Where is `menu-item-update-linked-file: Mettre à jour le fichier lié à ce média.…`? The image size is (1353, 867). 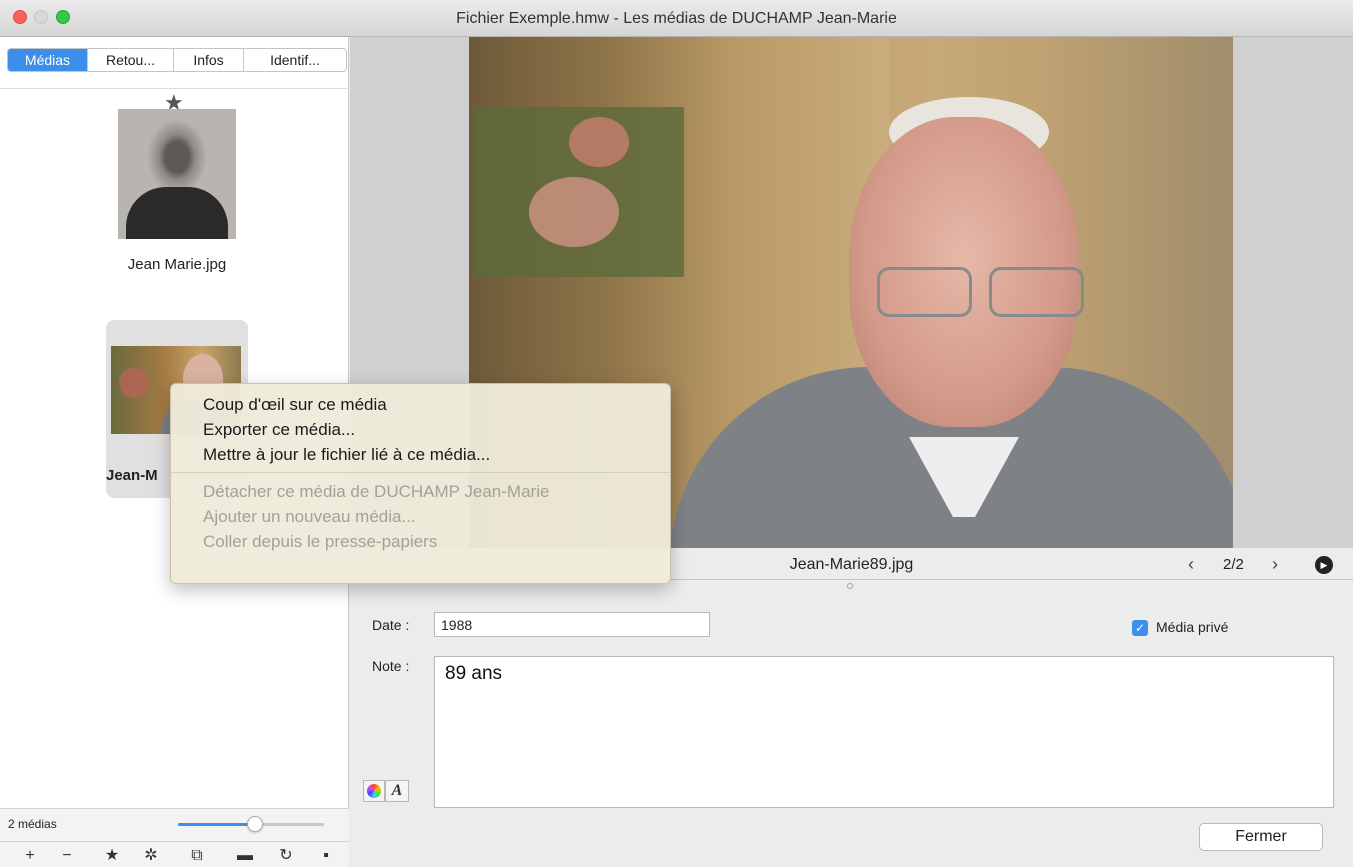
menu-item-update-linked-file: Mettre à jour le fichier lié à ce média.… is located at coordinates (420, 454).